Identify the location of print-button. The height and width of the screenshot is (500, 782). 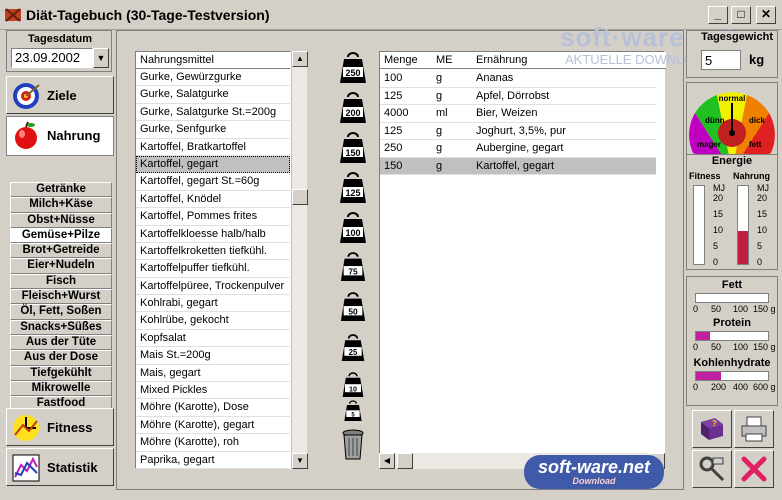
(754, 429).